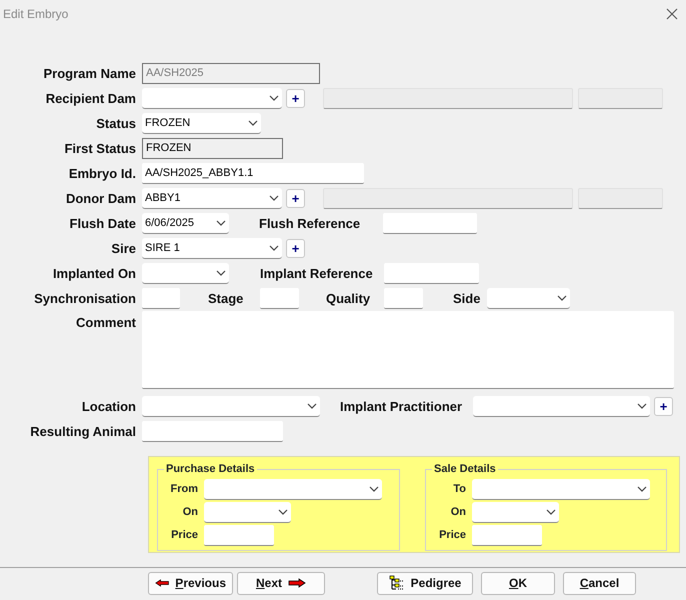 The width and height of the screenshot is (686, 600). What do you see at coordinates (83, 431) in the screenshot?
I see `field-label: Resulting Animal` at bounding box center [83, 431].